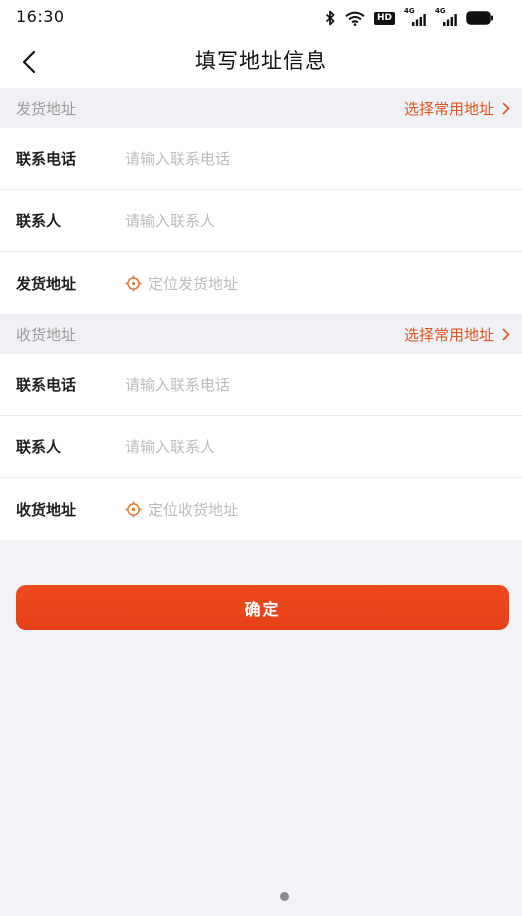 The width and height of the screenshot is (522, 916). What do you see at coordinates (46, 108) in the screenshot?
I see `sender-section-title: 发货地址` at bounding box center [46, 108].